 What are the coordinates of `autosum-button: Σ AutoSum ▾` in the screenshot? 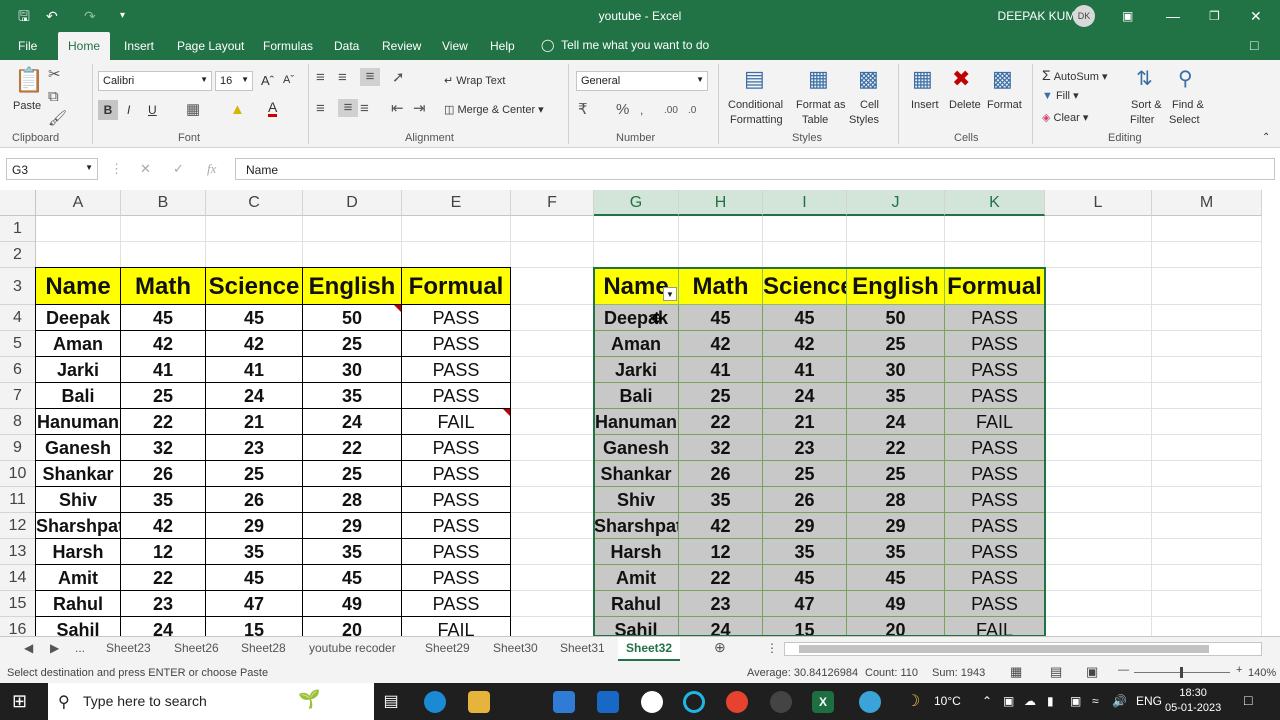 It's located at (1075, 75).